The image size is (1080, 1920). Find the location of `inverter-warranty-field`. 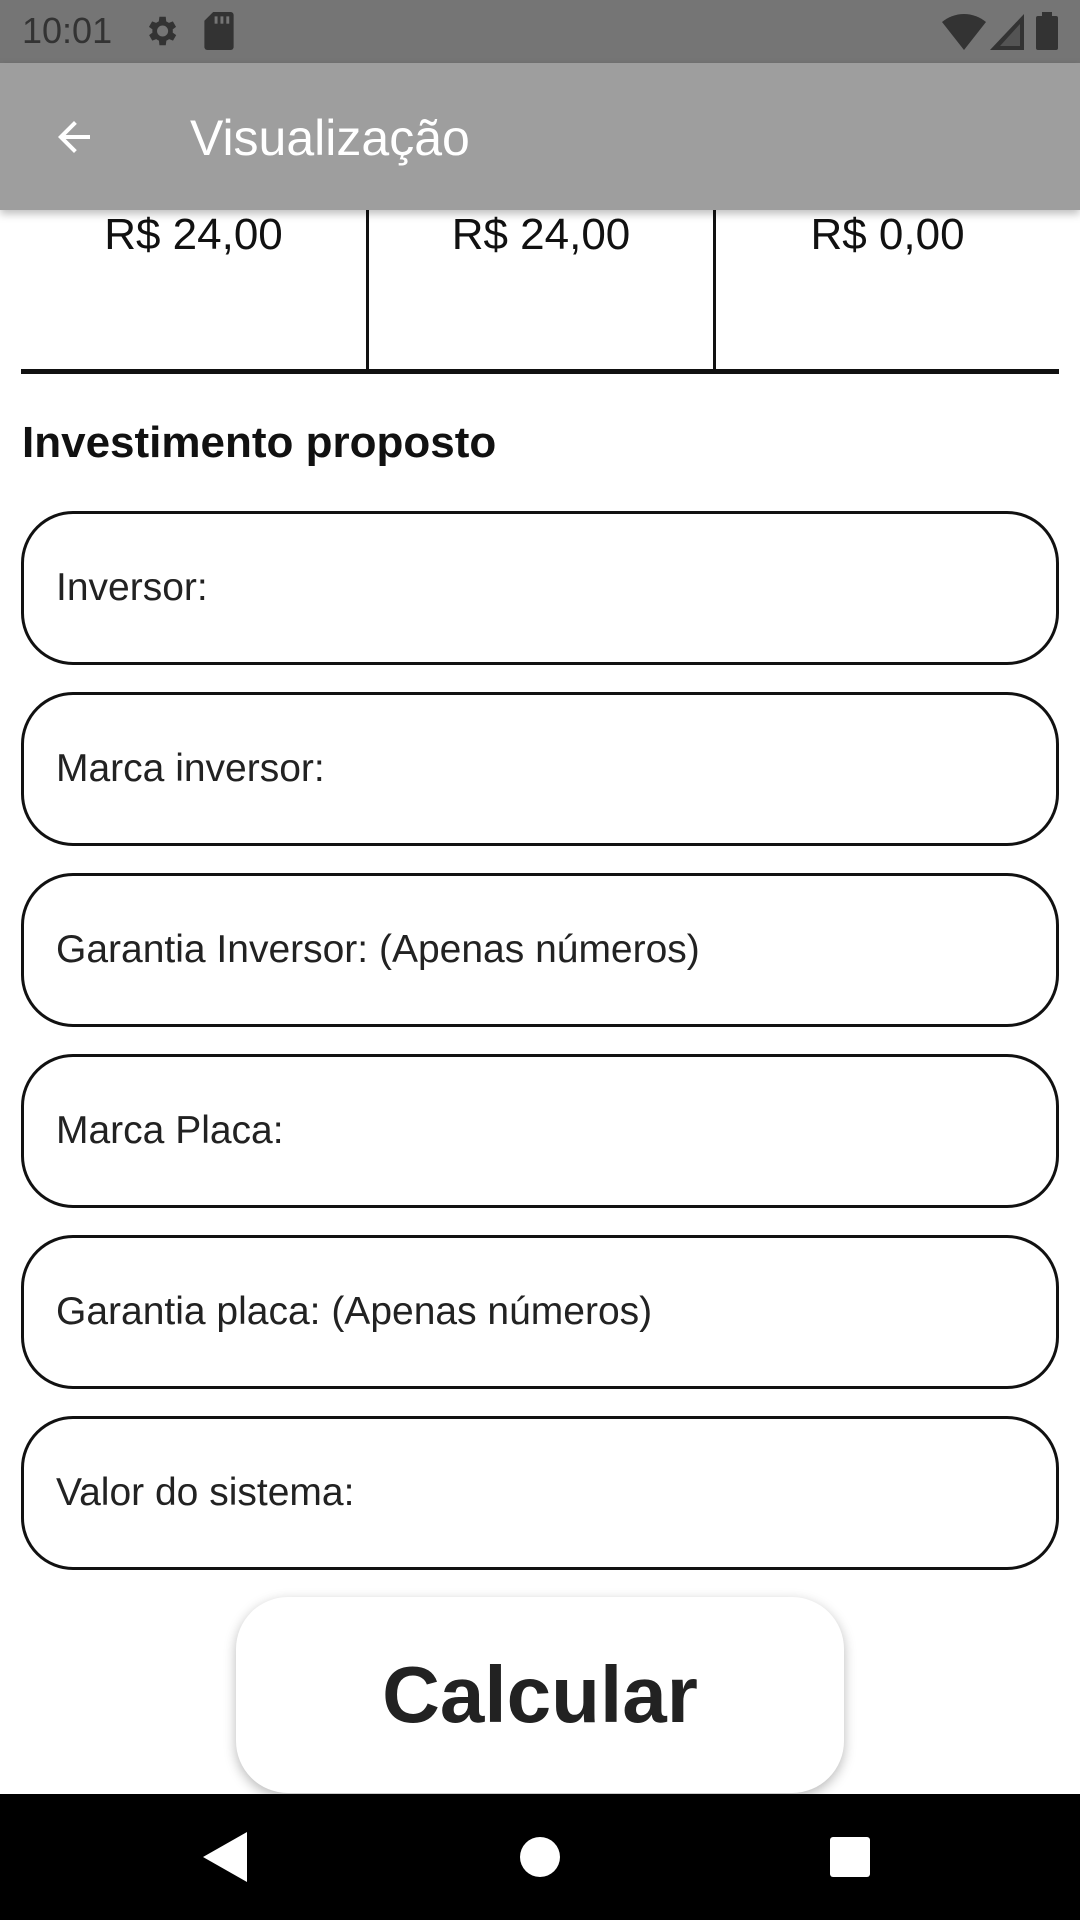

inverter-warranty-field is located at coordinates (540, 950).